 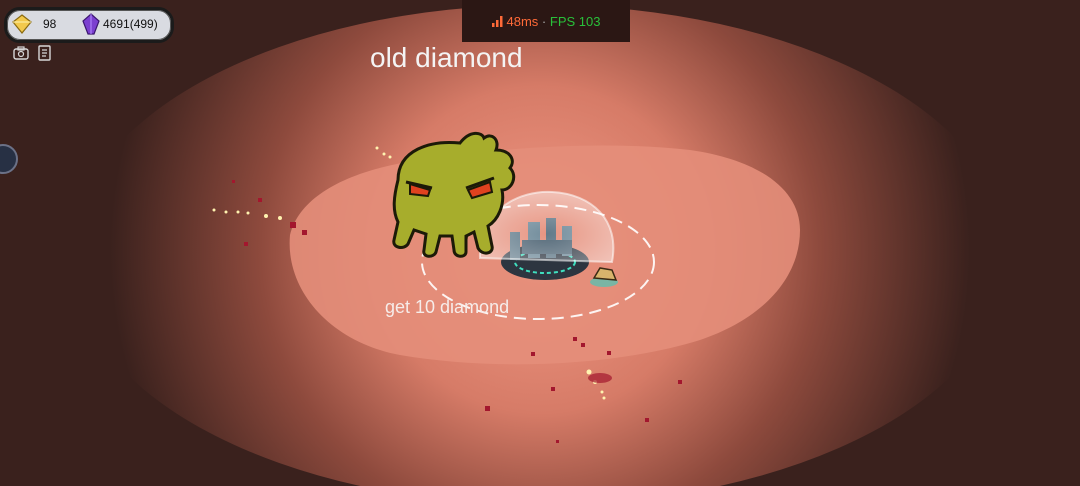 I want to click on purple-gem-icon, so click(x=91, y=24).